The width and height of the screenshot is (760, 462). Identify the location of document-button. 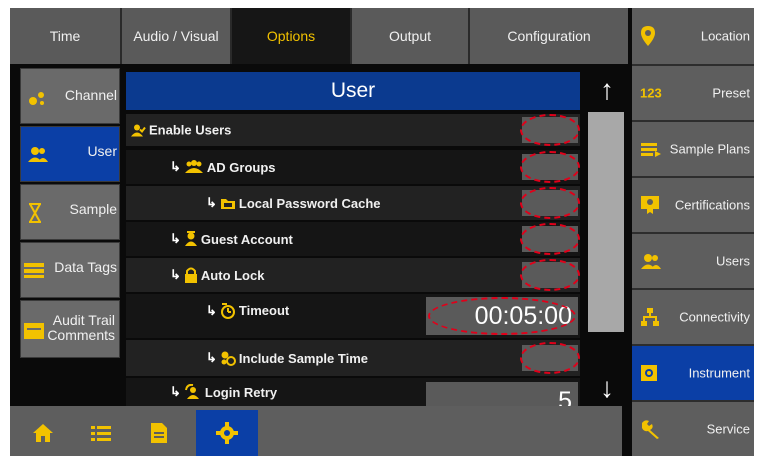
(159, 433).